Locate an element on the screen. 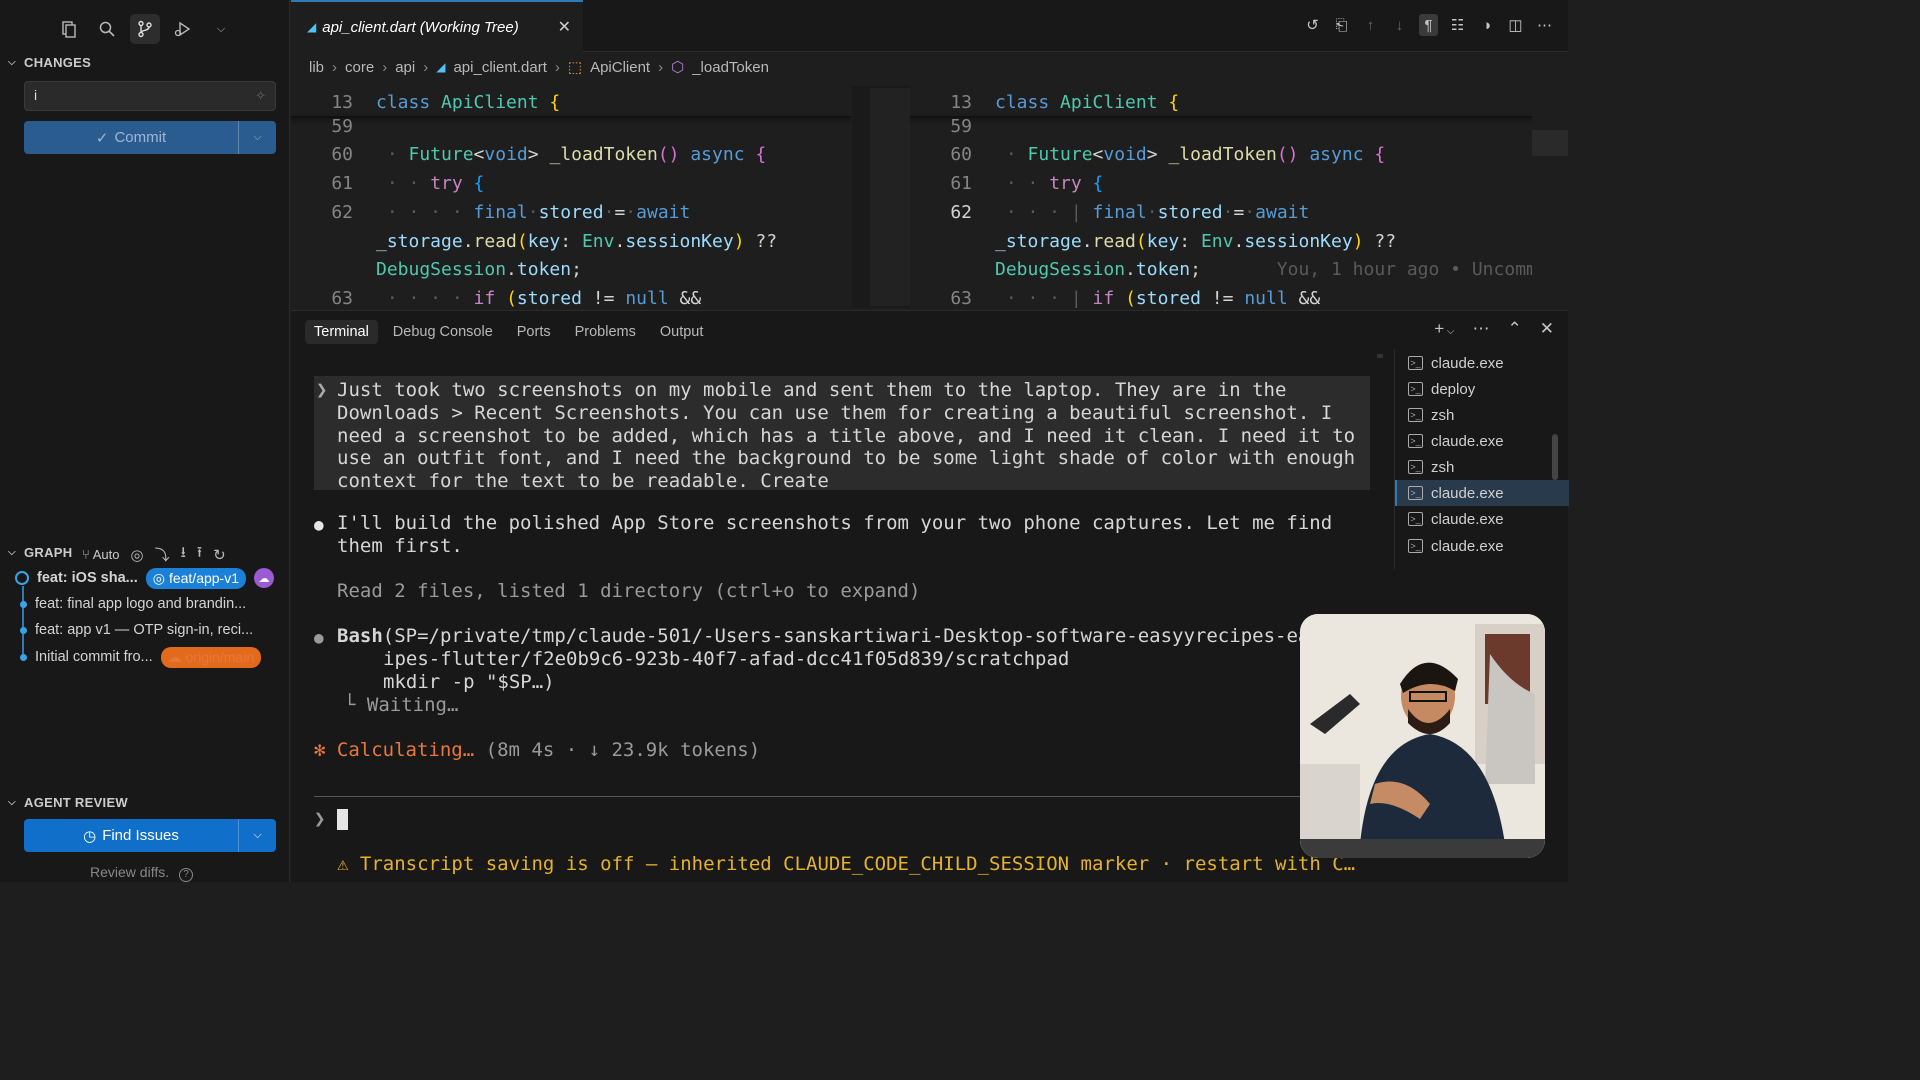 The height and width of the screenshot is (1080, 1920). commit-button-main: ✓ Commit is located at coordinates (131, 137).